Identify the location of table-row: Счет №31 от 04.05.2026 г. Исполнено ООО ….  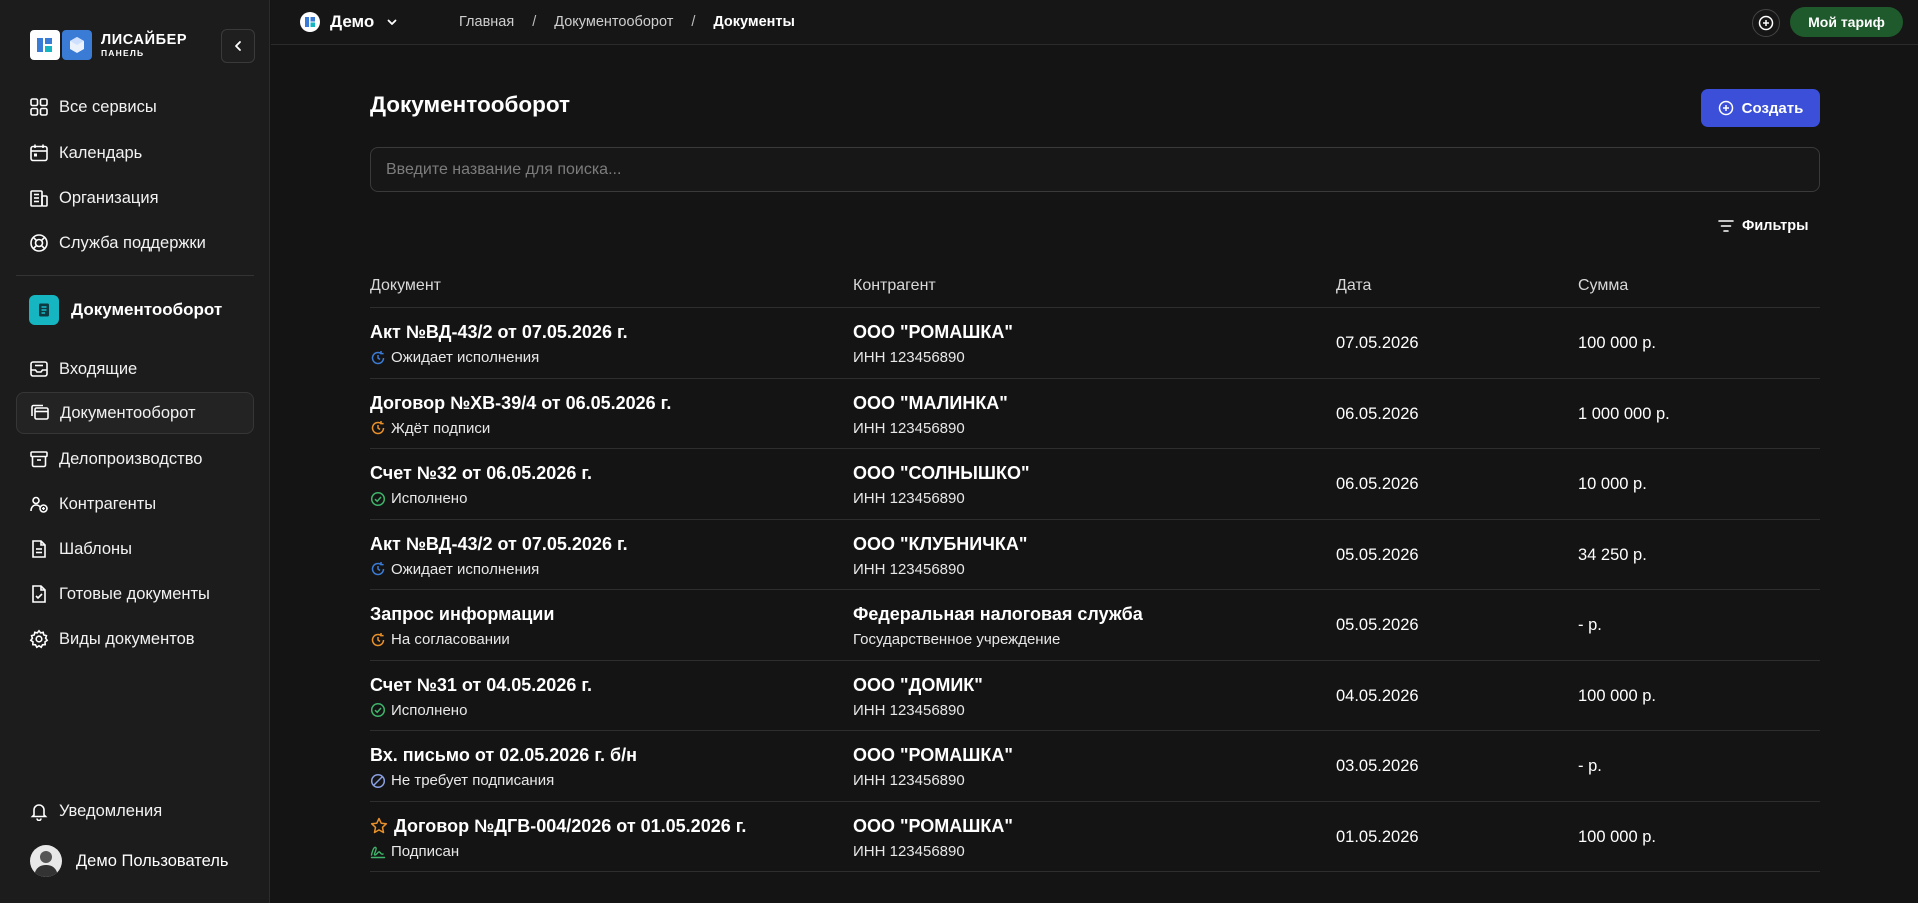
(1095, 696).